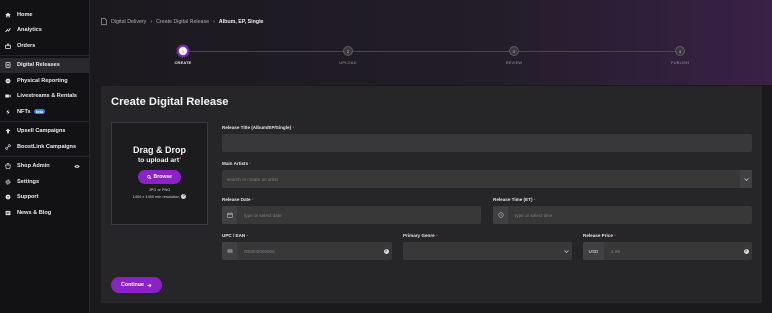 The width and height of the screenshot is (772, 313). Describe the element at coordinates (622, 215) in the screenshot. I see `release-time-input: type or select time` at that location.